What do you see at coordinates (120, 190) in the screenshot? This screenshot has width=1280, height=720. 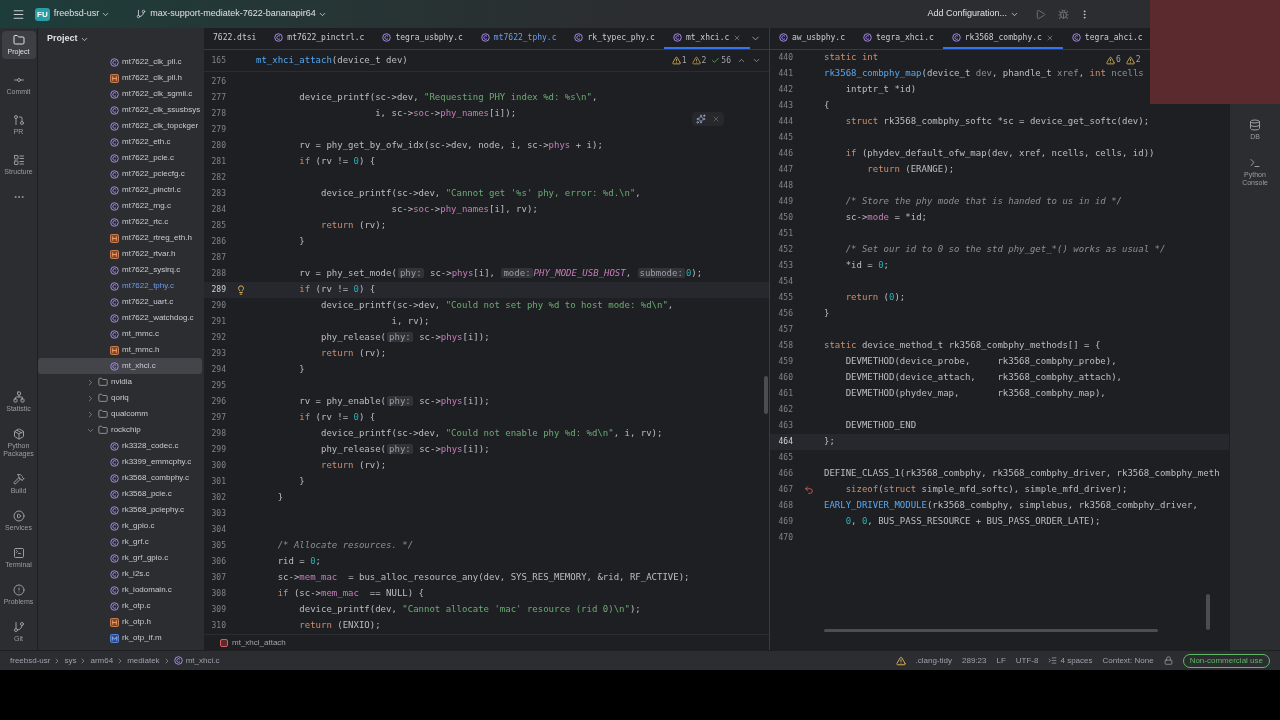 I see `tree-item: mt7622_pinctrl.c` at bounding box center [120, 190].